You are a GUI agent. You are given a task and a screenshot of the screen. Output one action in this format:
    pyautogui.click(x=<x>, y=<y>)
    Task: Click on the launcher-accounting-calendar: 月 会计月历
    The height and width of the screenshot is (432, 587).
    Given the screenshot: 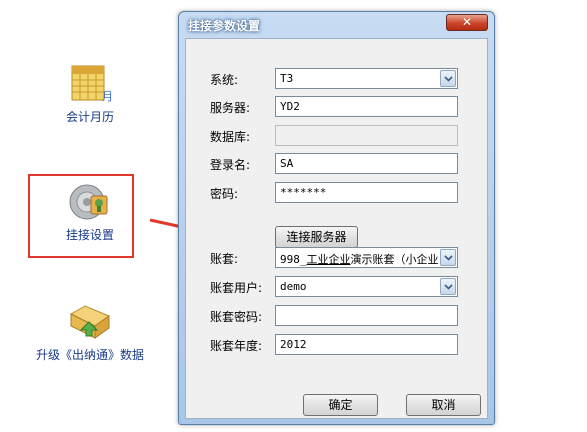 What is the action you would take?
    pyautogui.click(x=90, y=92)
    